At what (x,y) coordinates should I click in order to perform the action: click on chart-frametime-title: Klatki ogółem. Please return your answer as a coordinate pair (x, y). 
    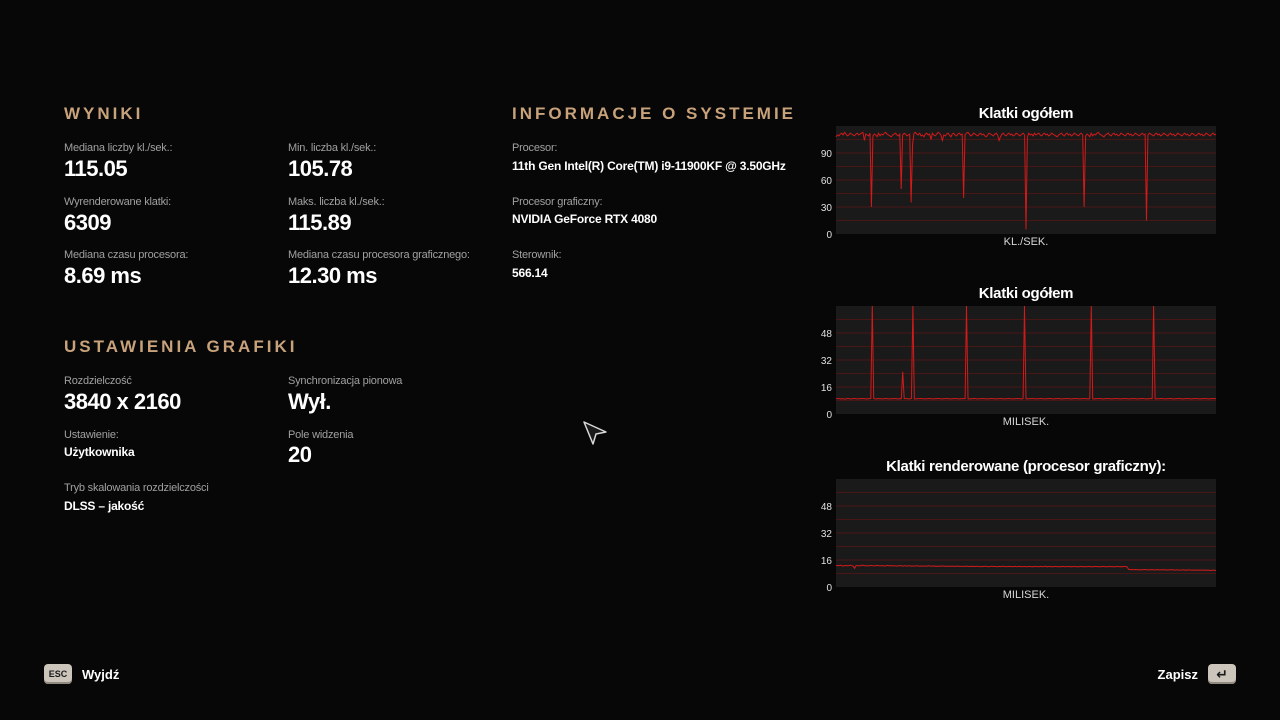
    Looking at the image, I should click on (1026, 293).